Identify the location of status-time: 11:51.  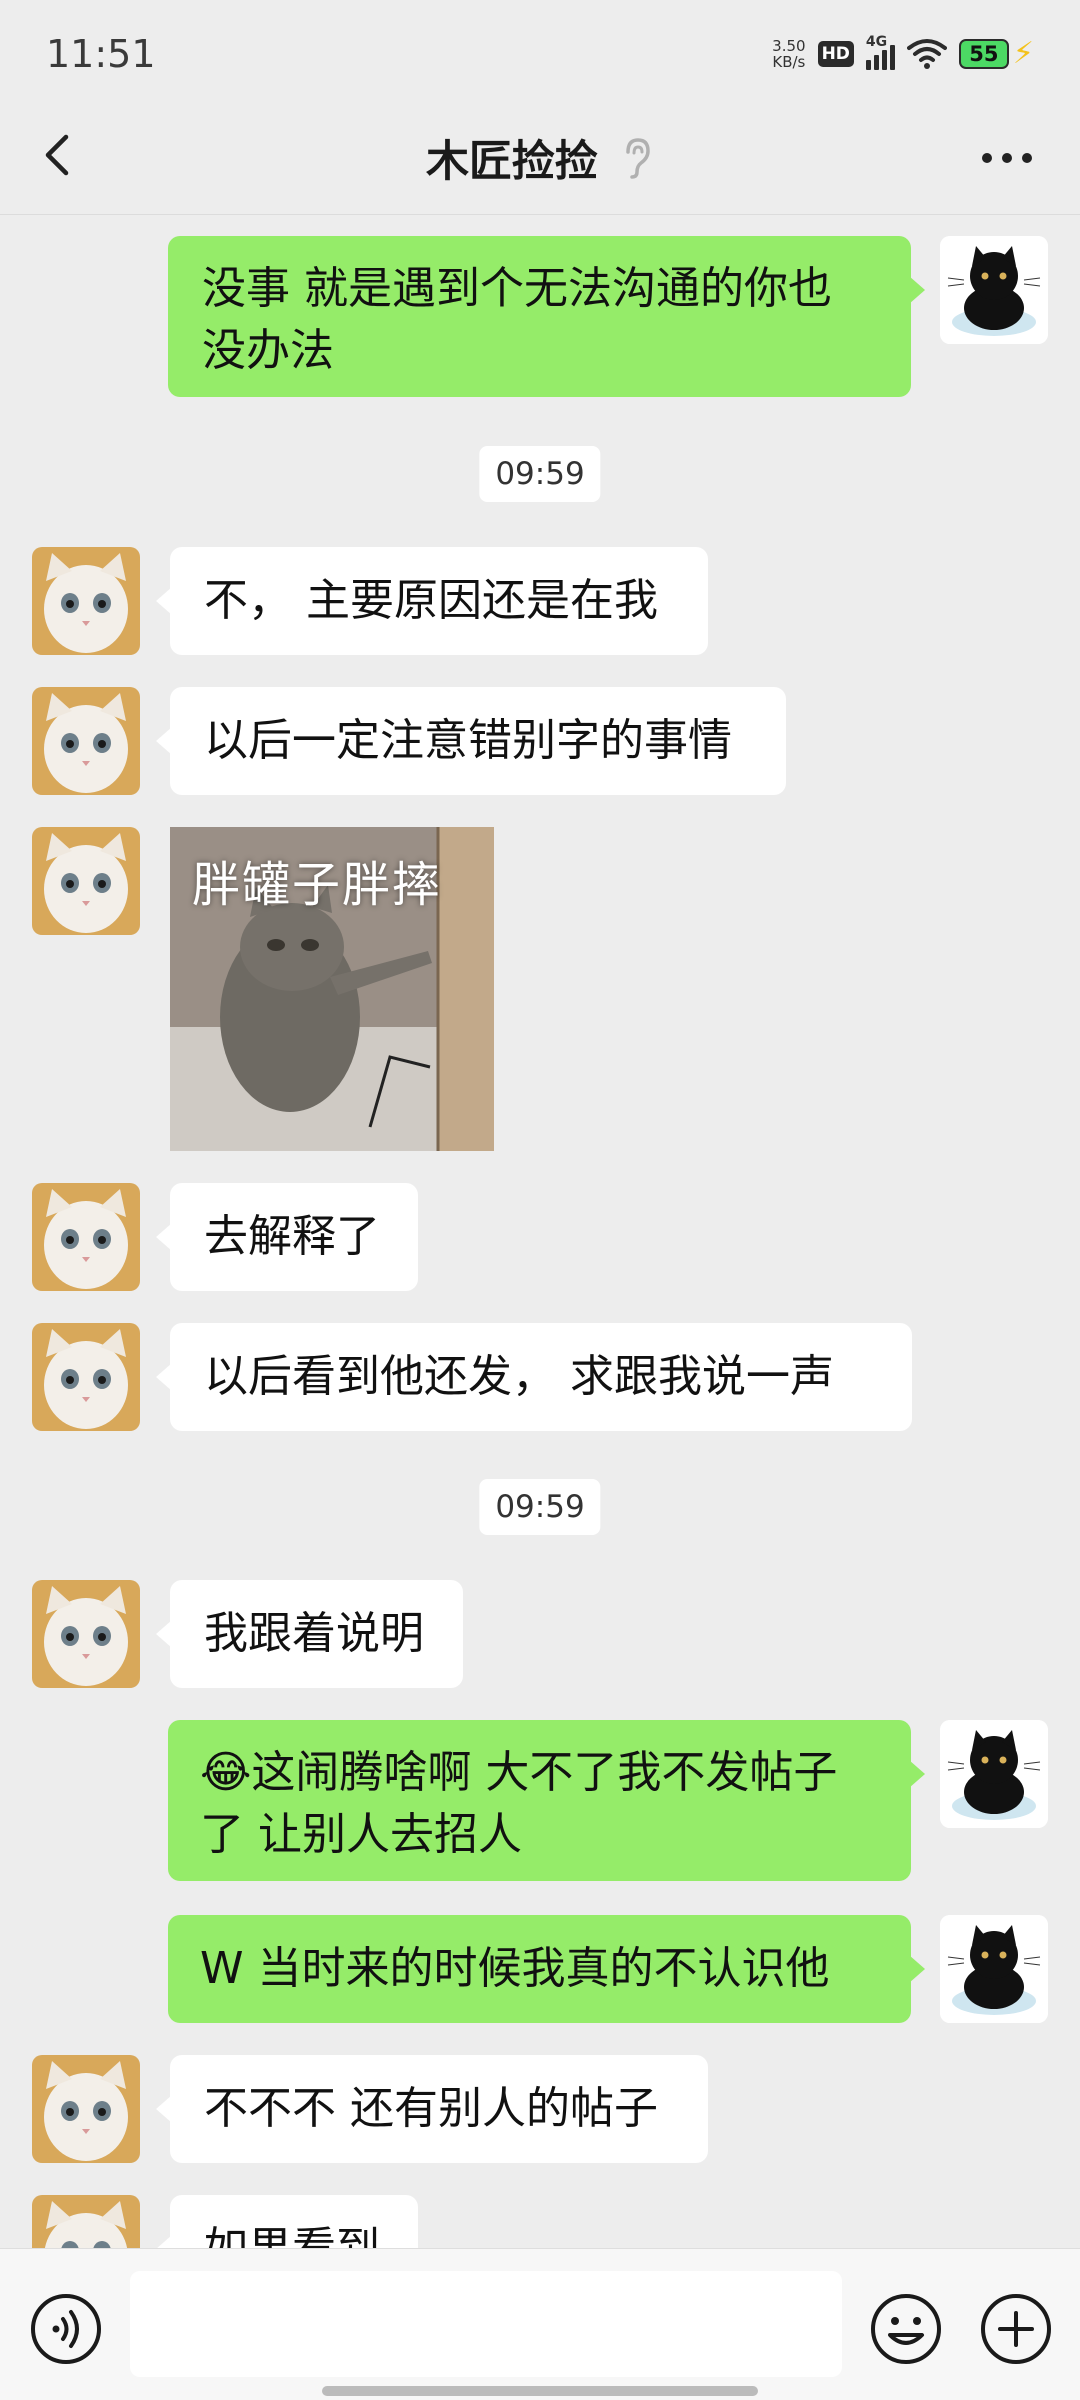
(101, 54).